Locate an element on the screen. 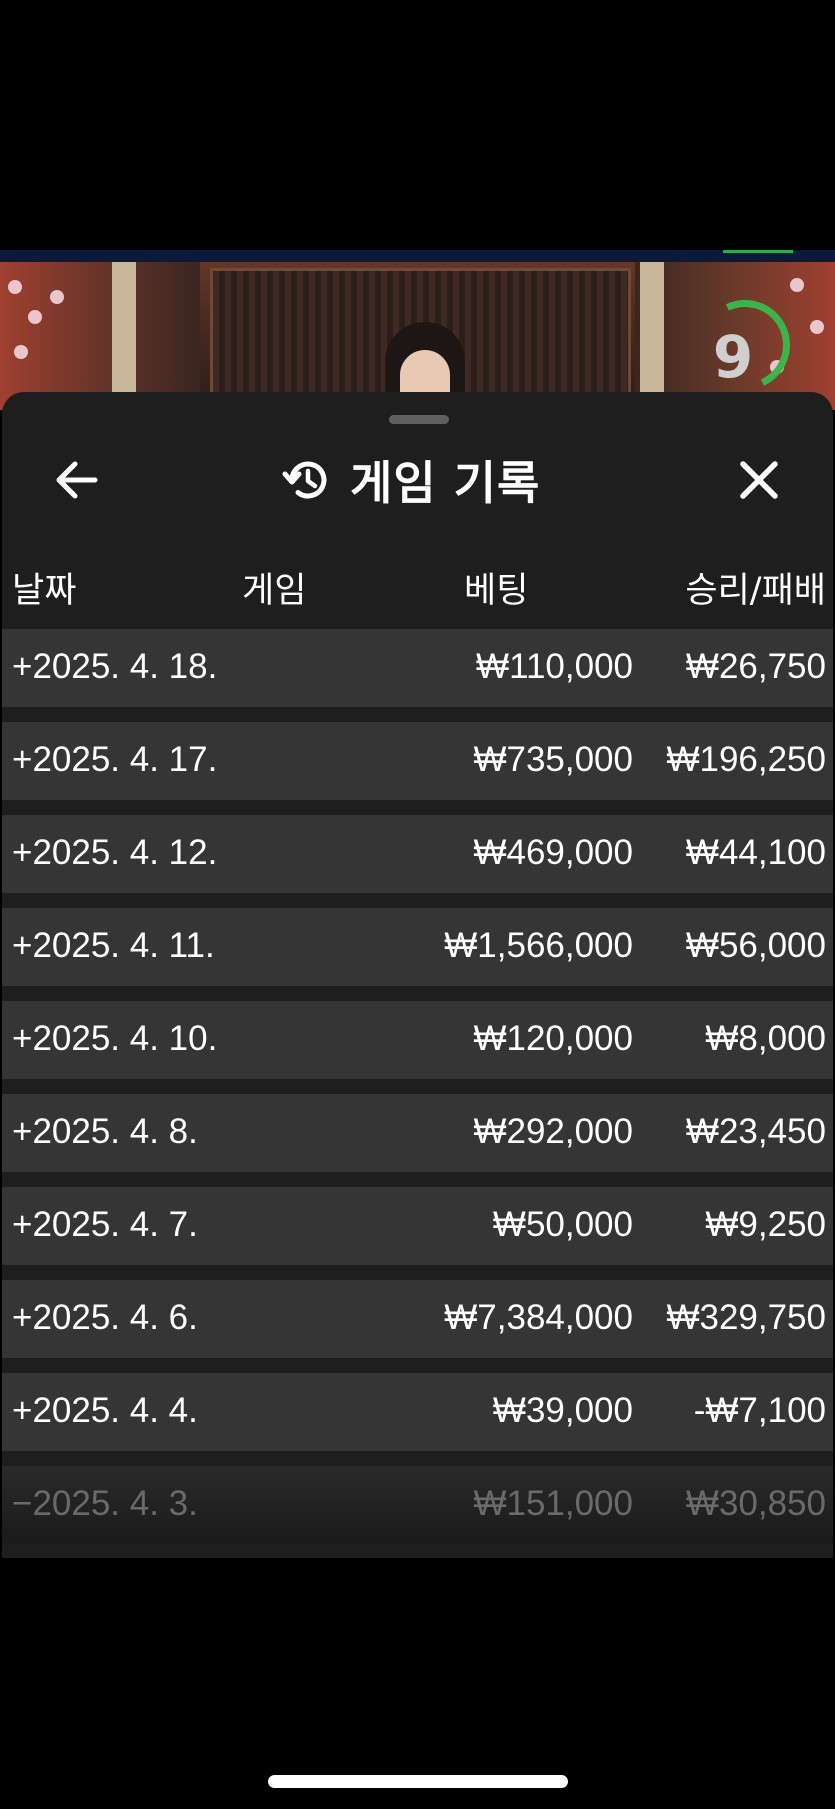 The height and width of the screenshot is (1809, 835). history-row: +2025. 4. 6. ₩7,384,000 ₩329,750 is located at coordinates (417, 1319).